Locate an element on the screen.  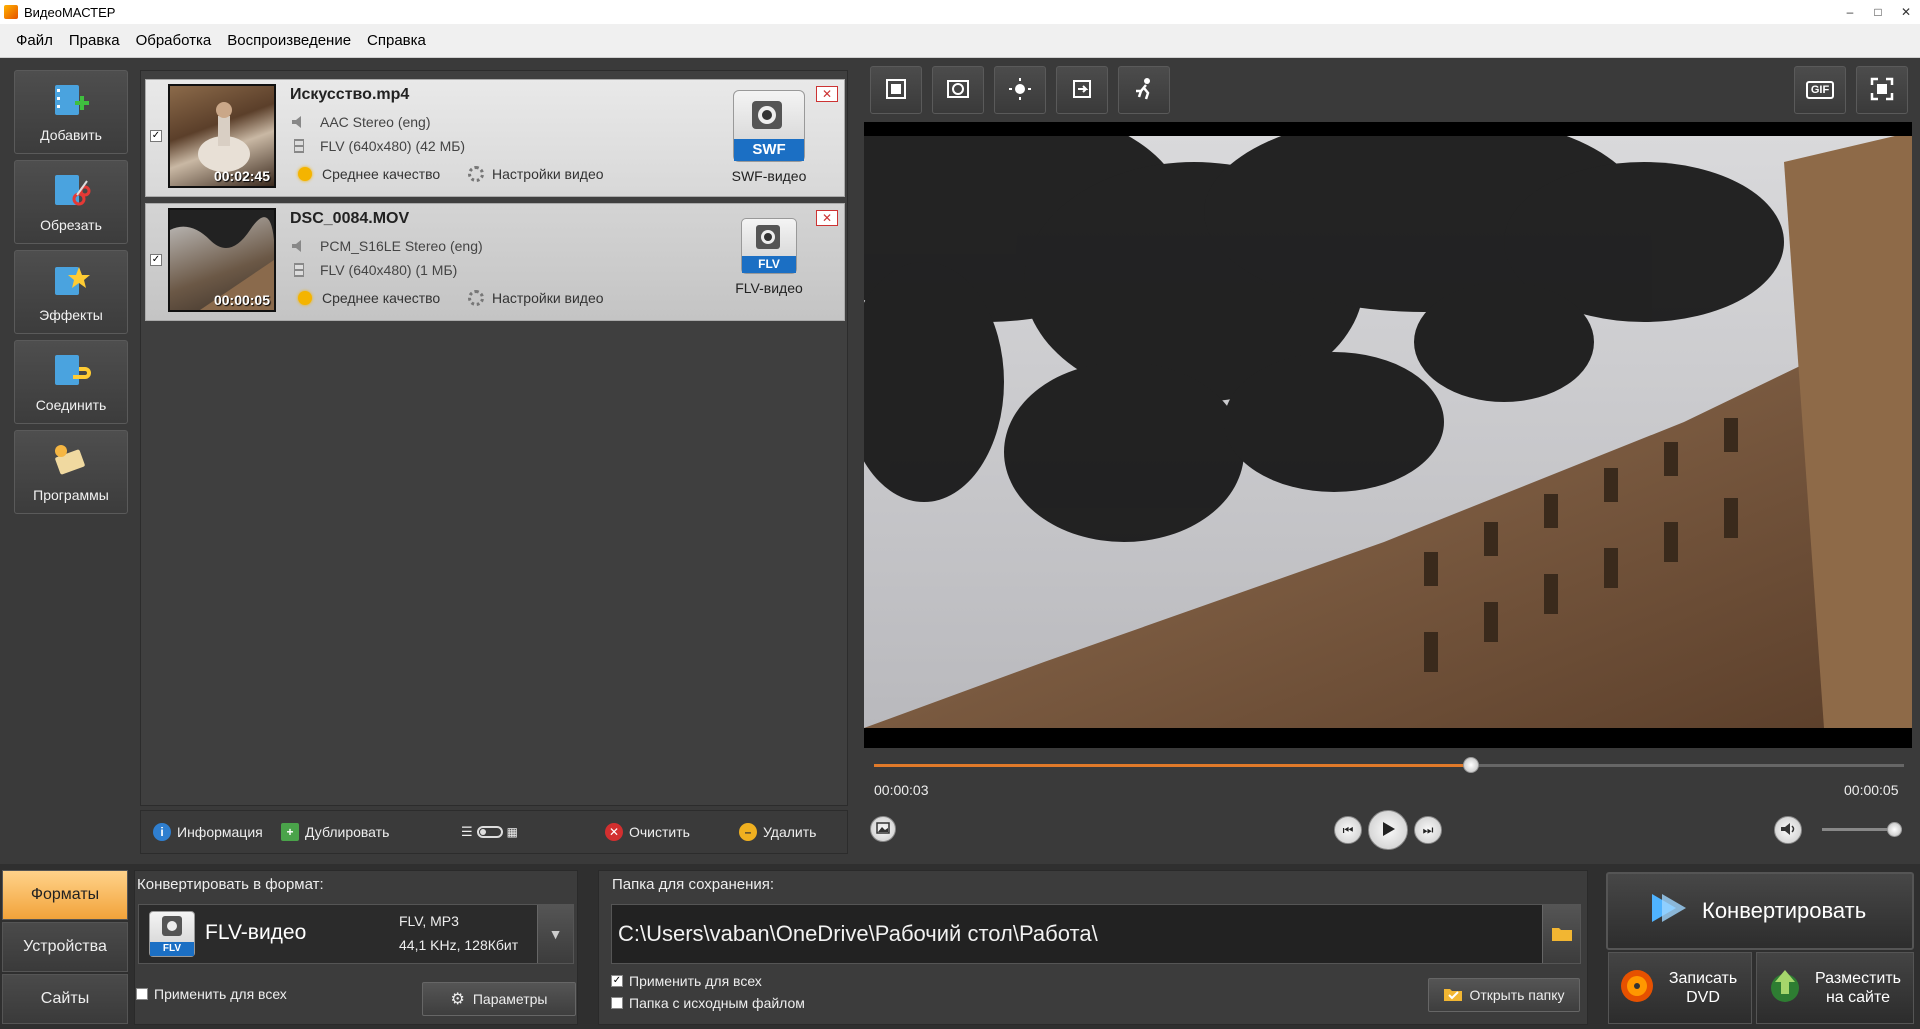
output-format-badge: FLV FLV-видео is located at coordinates (769, 257).